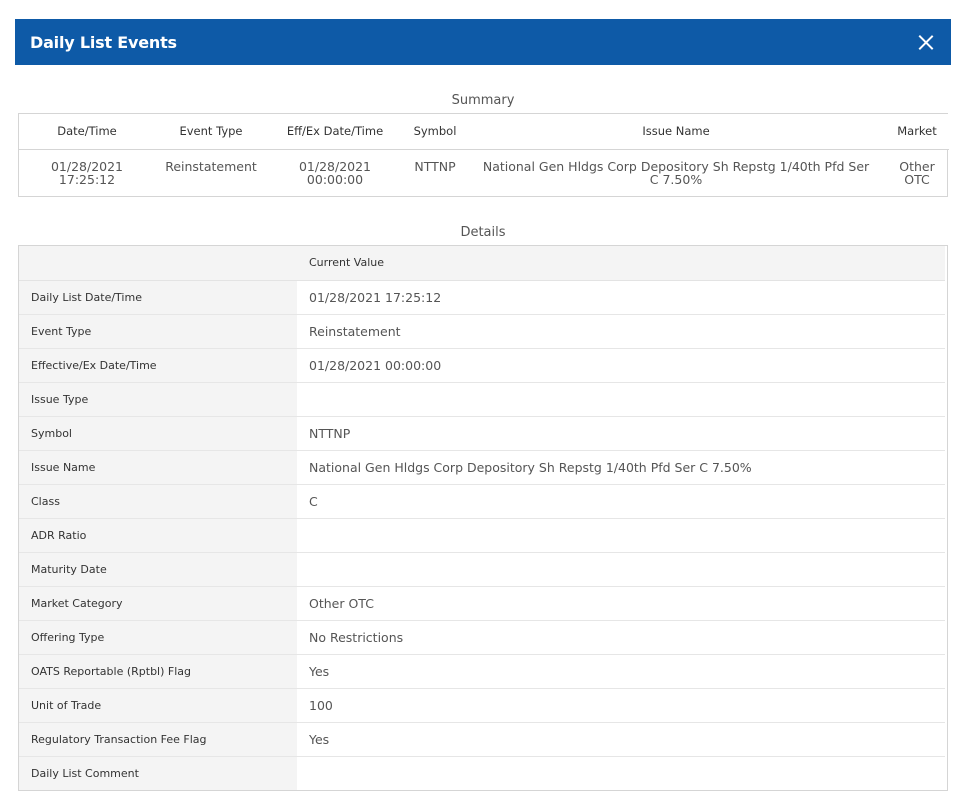  What do you see at coordinates (211, 132) in the screenshot?
I see `col-header-event-type: Event Type` at bounding box center [211, 132].